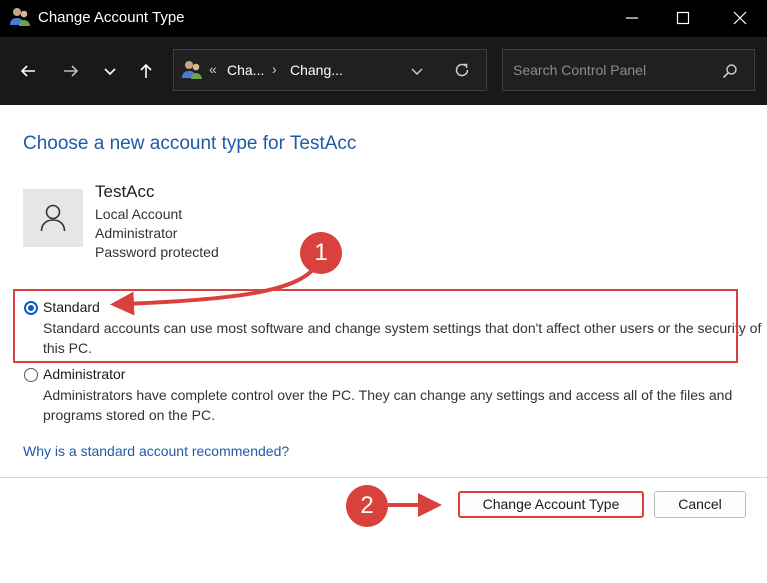 The image size is (767, 583). I want to click on maximize-icon, so click(683, 18).